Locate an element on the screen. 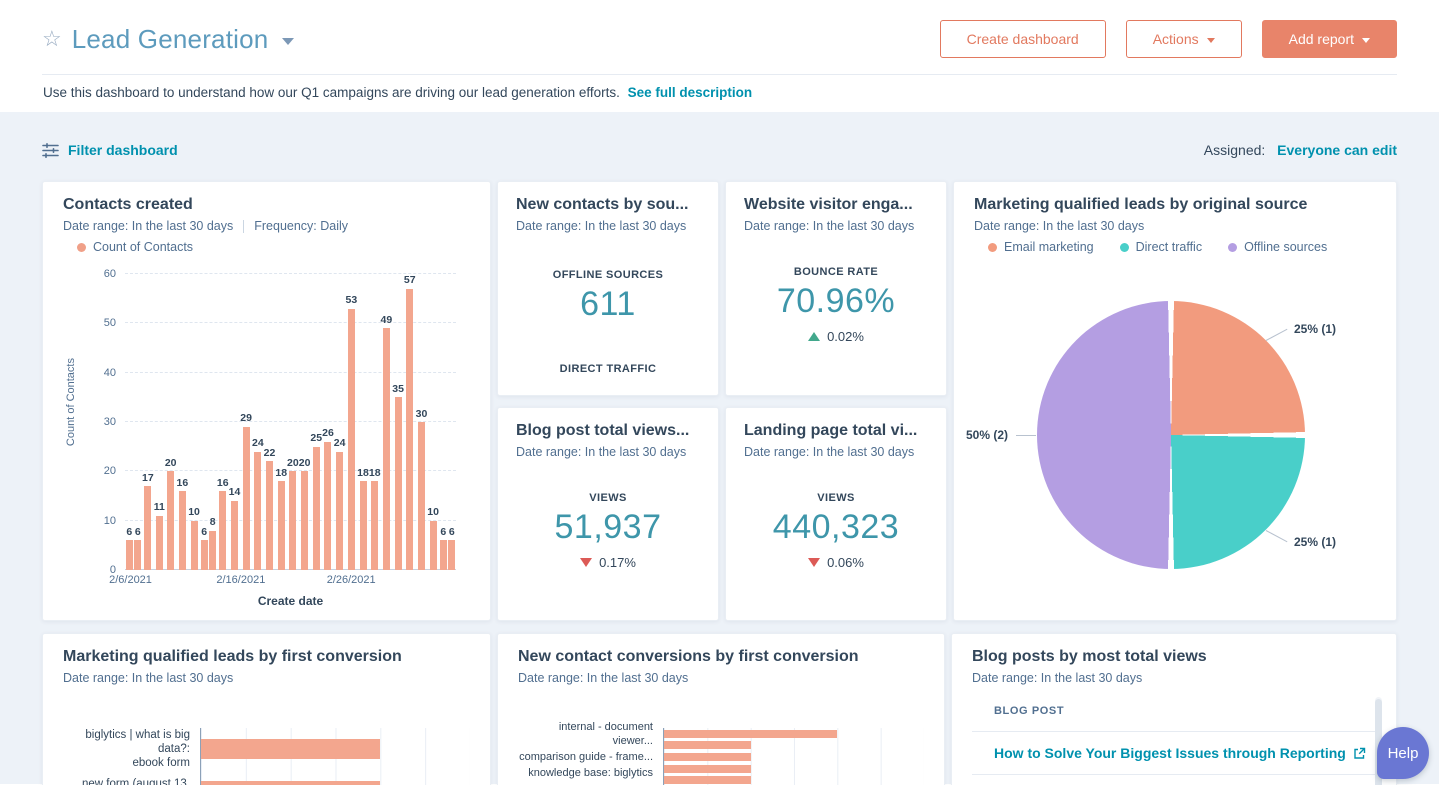  metric-label: OFFLINE SOURCES is located at coordinates (608, 274).